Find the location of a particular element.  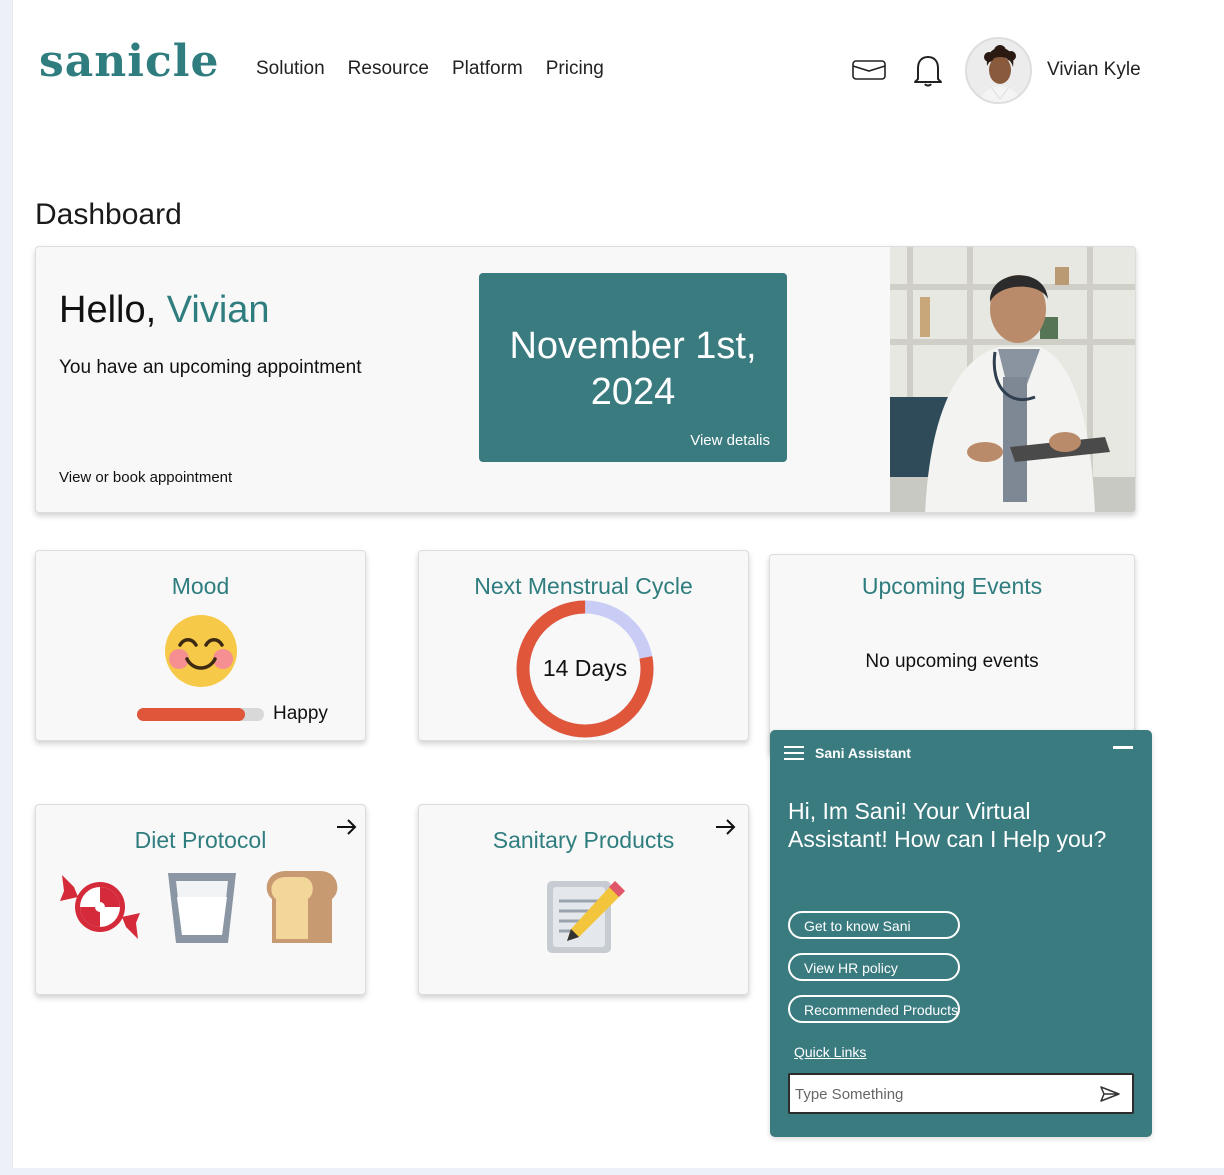

upcoming-events-card: Upcoming Events No upcoming events is located at coordinates (952, 654).